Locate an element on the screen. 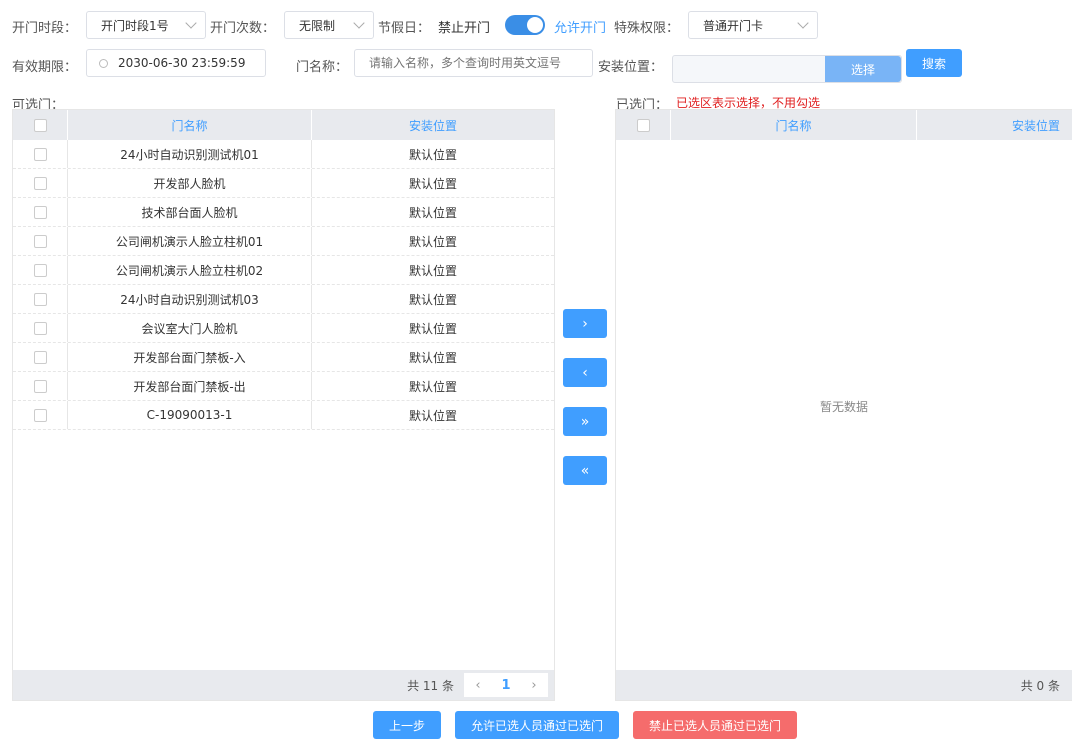 The width and height of the screenshot is (1072, 743). door-name-cell: 开发部台面门禁板-出 is located at coordinates (190, 386).